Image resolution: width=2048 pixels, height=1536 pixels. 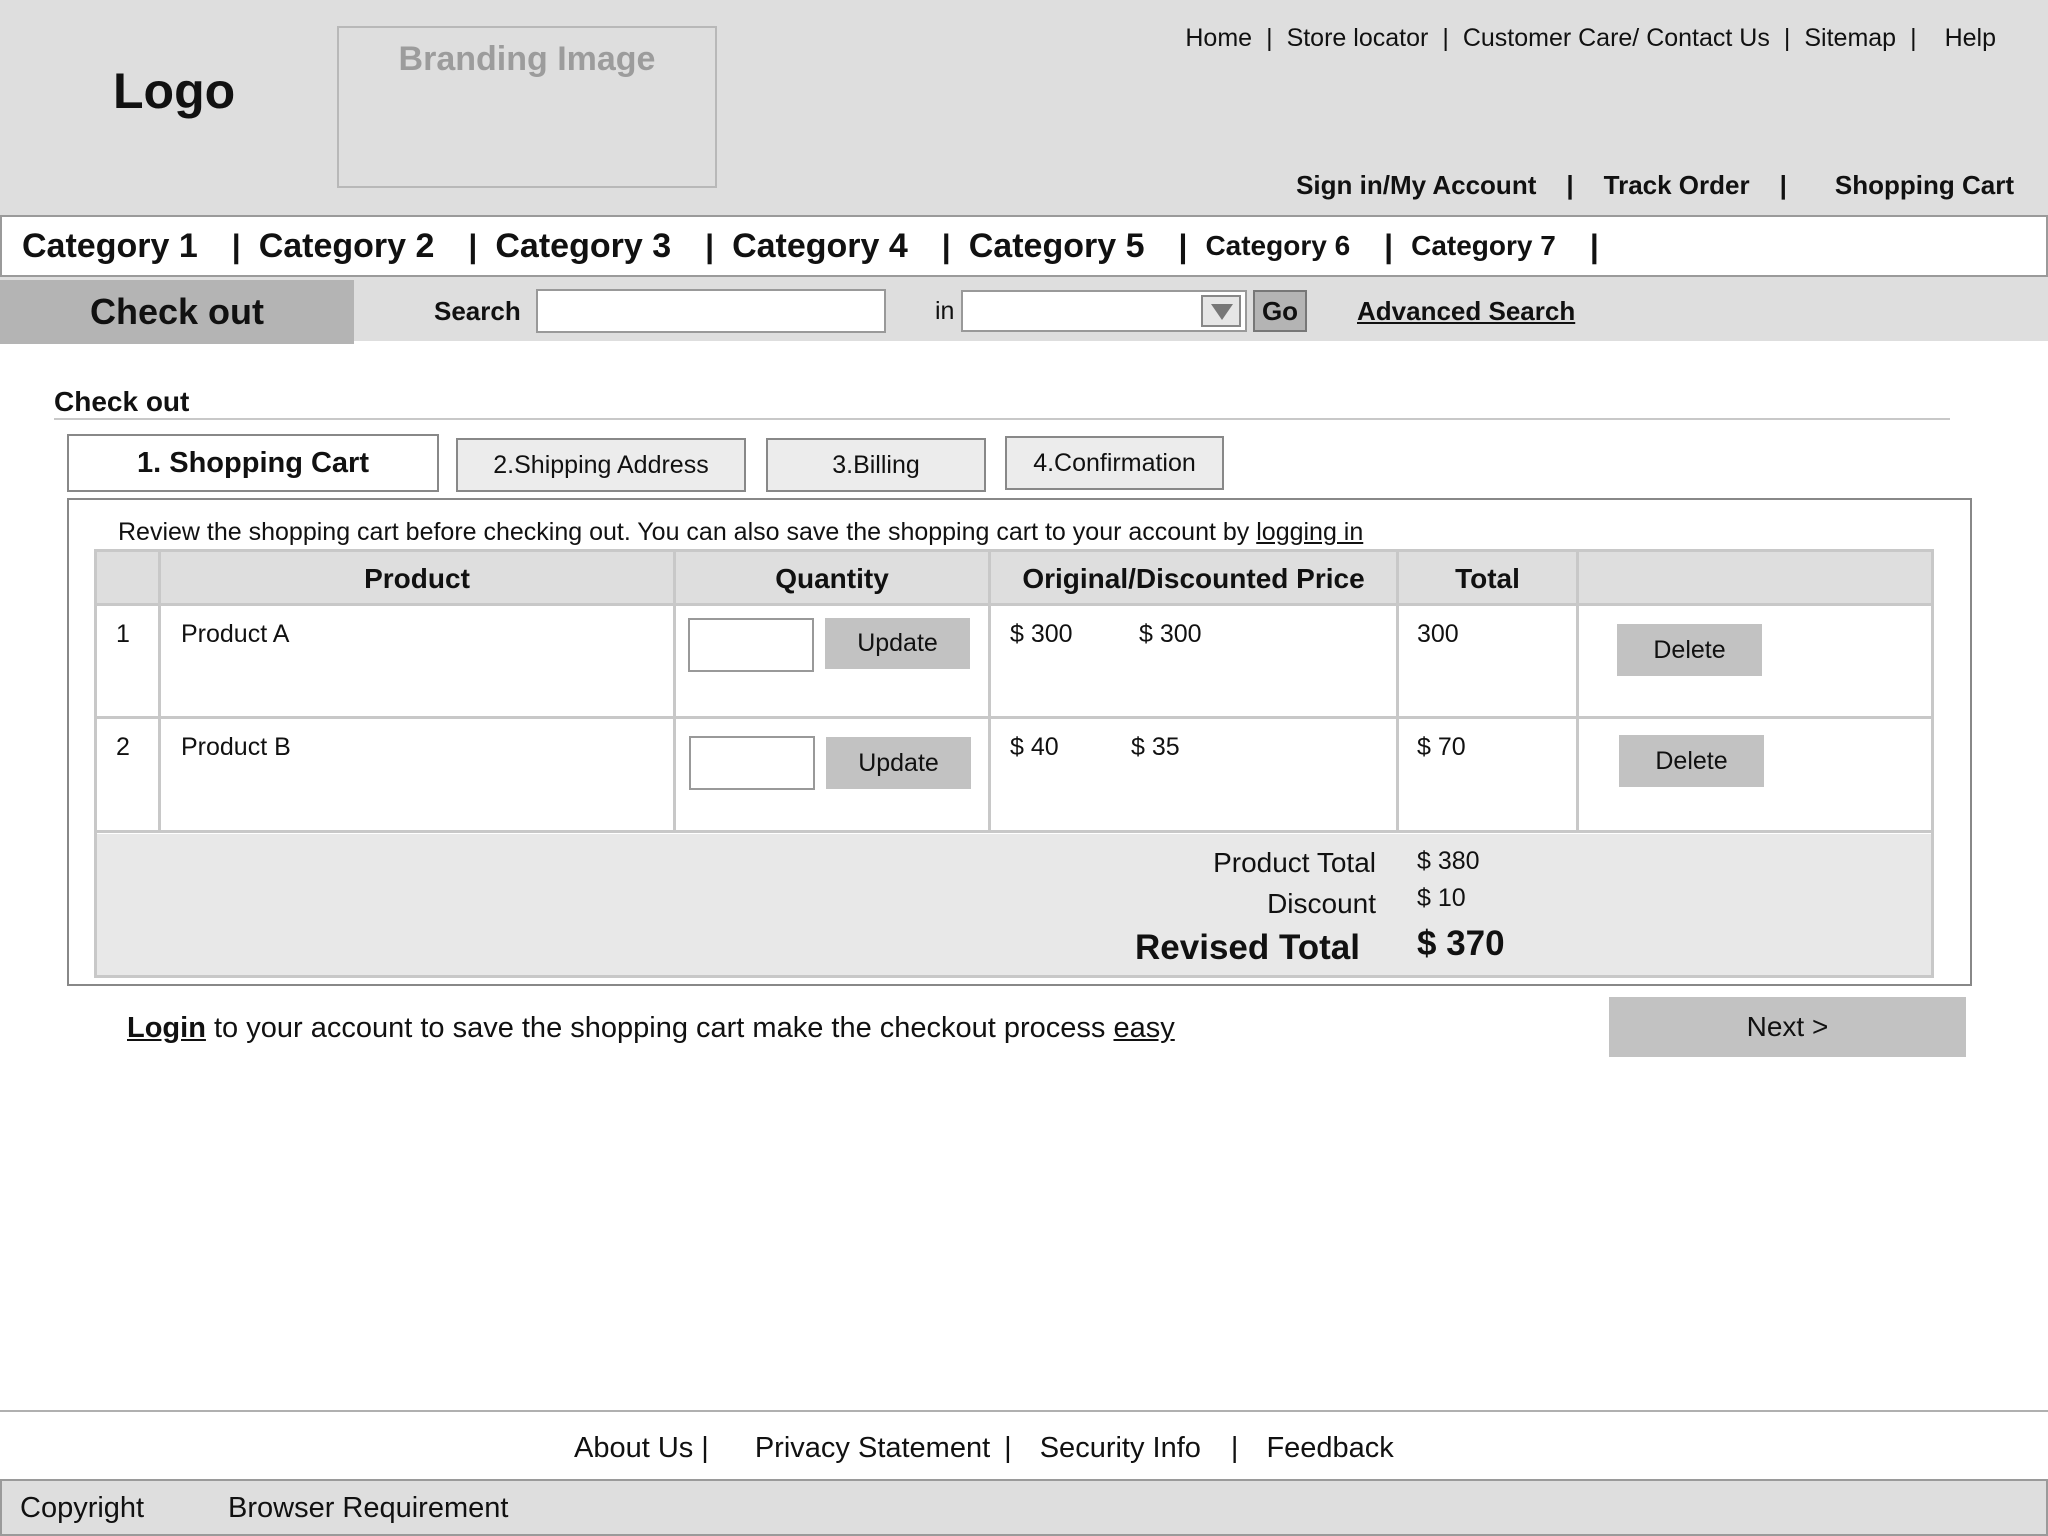 I want to click on easy-link: easy, so click(x=1144, y=1028).